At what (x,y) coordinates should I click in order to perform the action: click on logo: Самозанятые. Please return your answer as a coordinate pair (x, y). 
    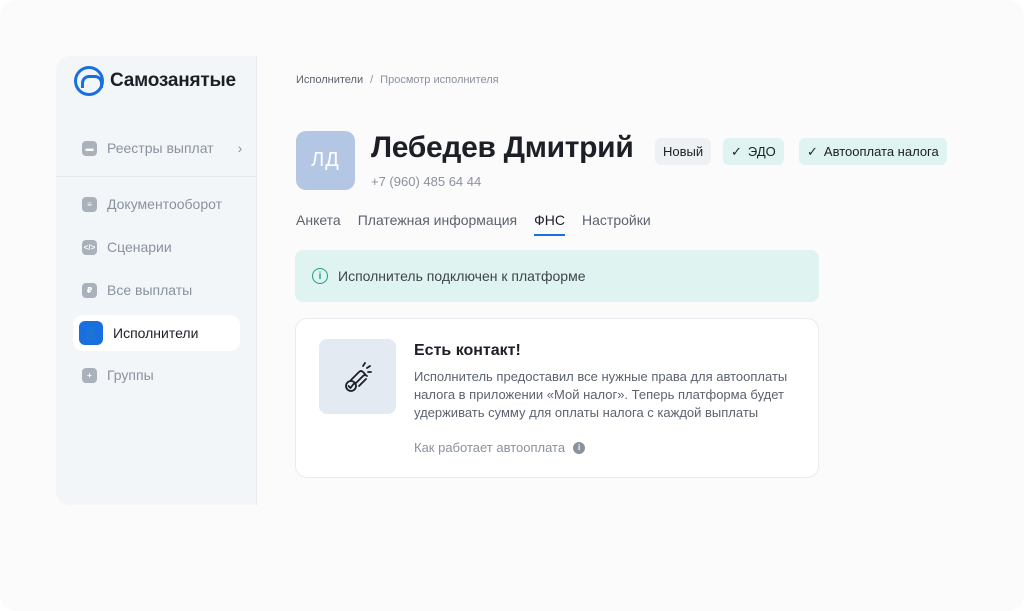
    Looking at the image, I should click on (155, 81).